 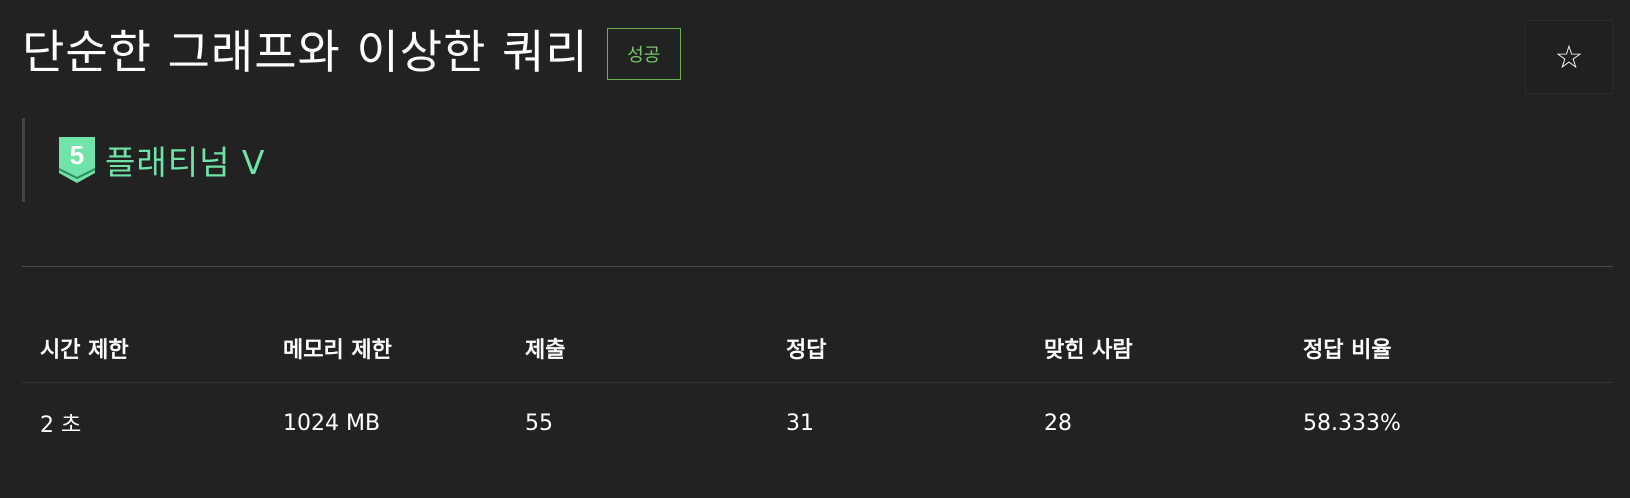 I want to click on table-row: 2 초 1024 MB 55 31 28 58.333%, so click(x=817, y=420).